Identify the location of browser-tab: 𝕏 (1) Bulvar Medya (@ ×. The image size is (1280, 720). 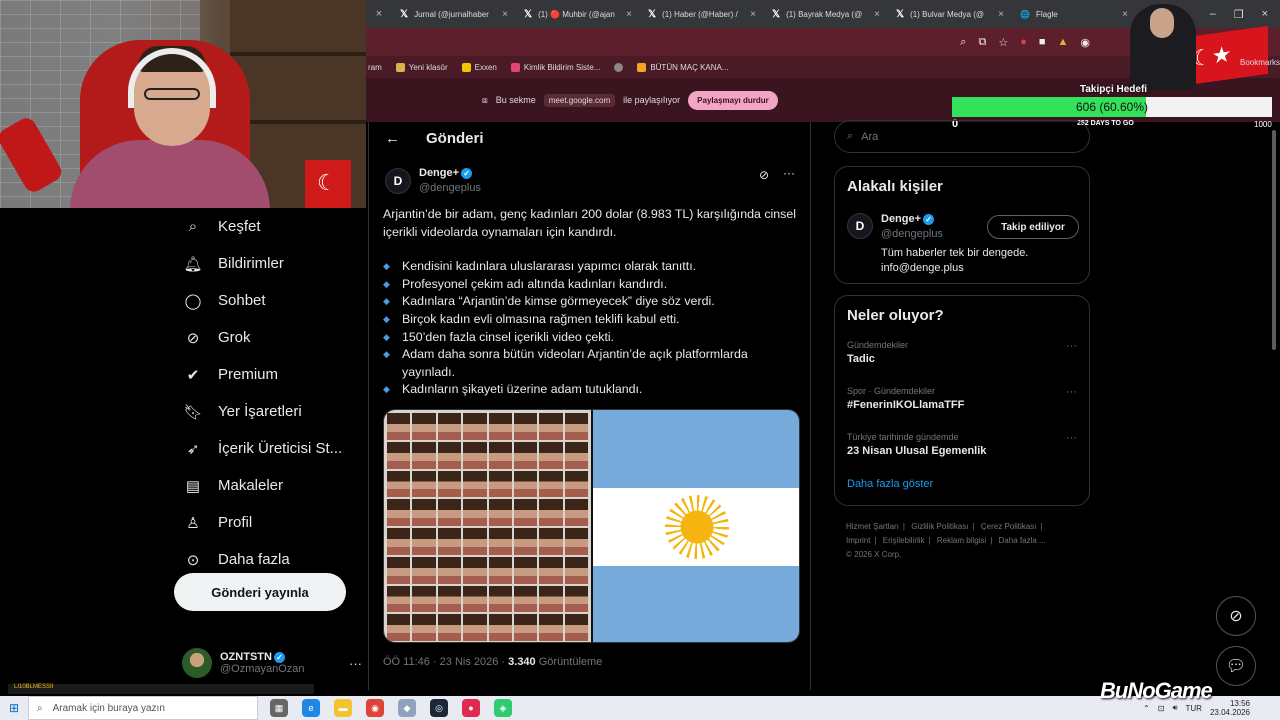
(950, 14).